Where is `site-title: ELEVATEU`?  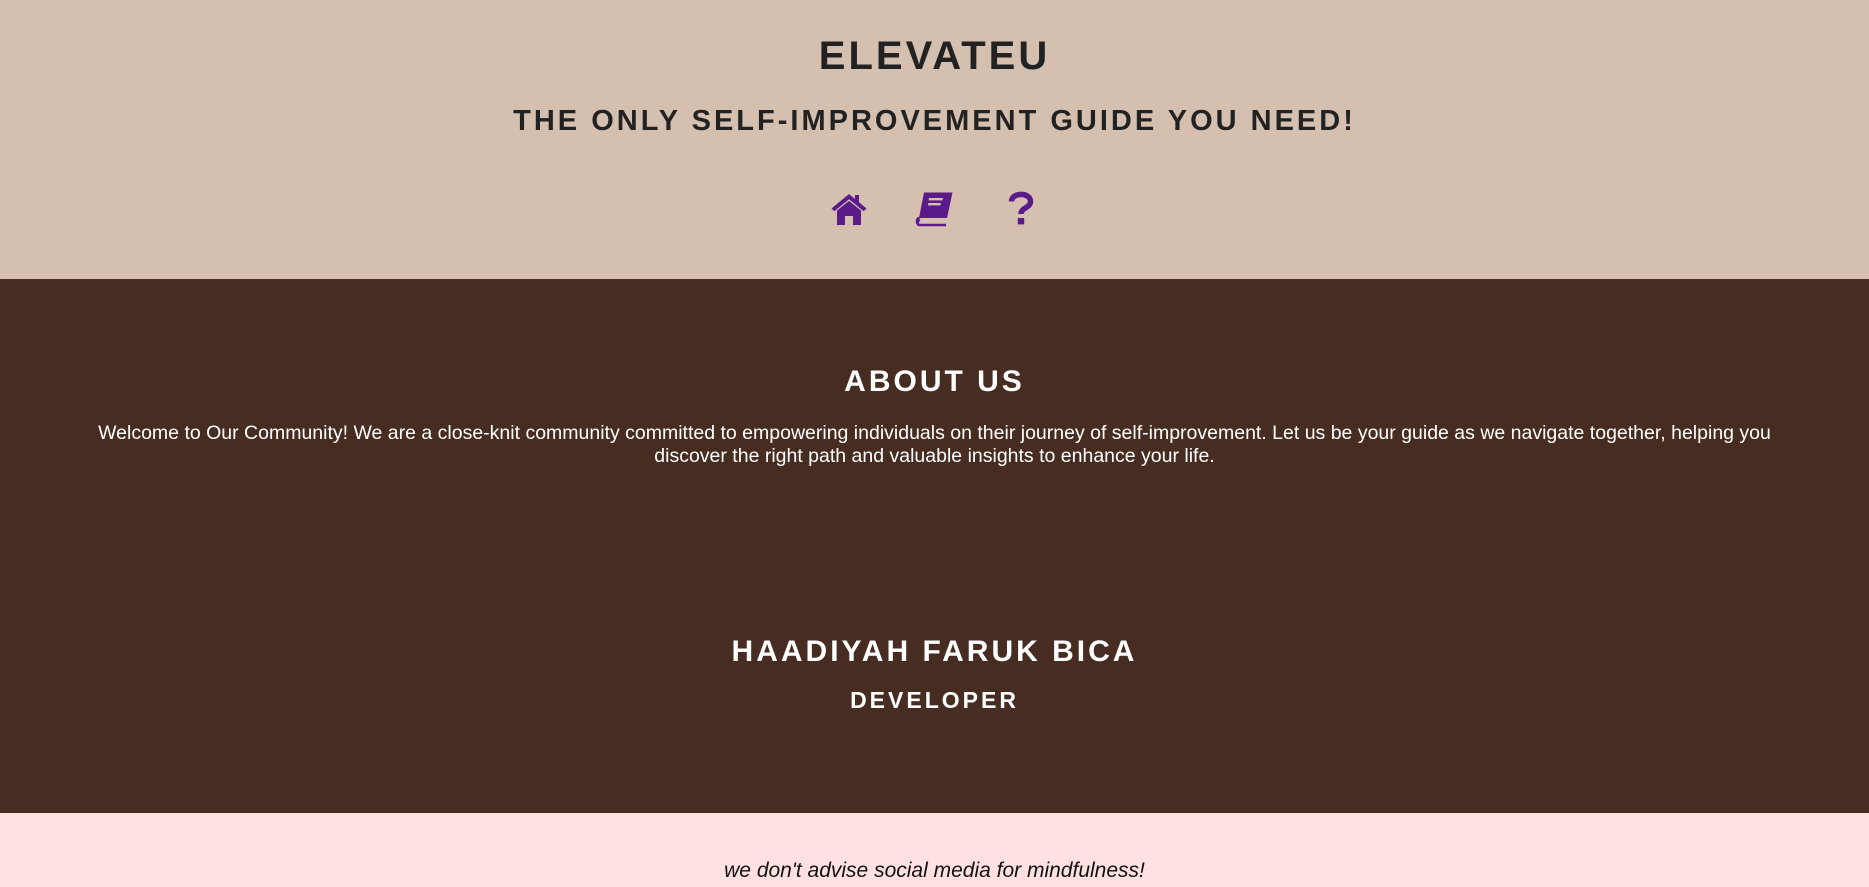 site-title: ELEVATEU is located at coordinates (934, 56).